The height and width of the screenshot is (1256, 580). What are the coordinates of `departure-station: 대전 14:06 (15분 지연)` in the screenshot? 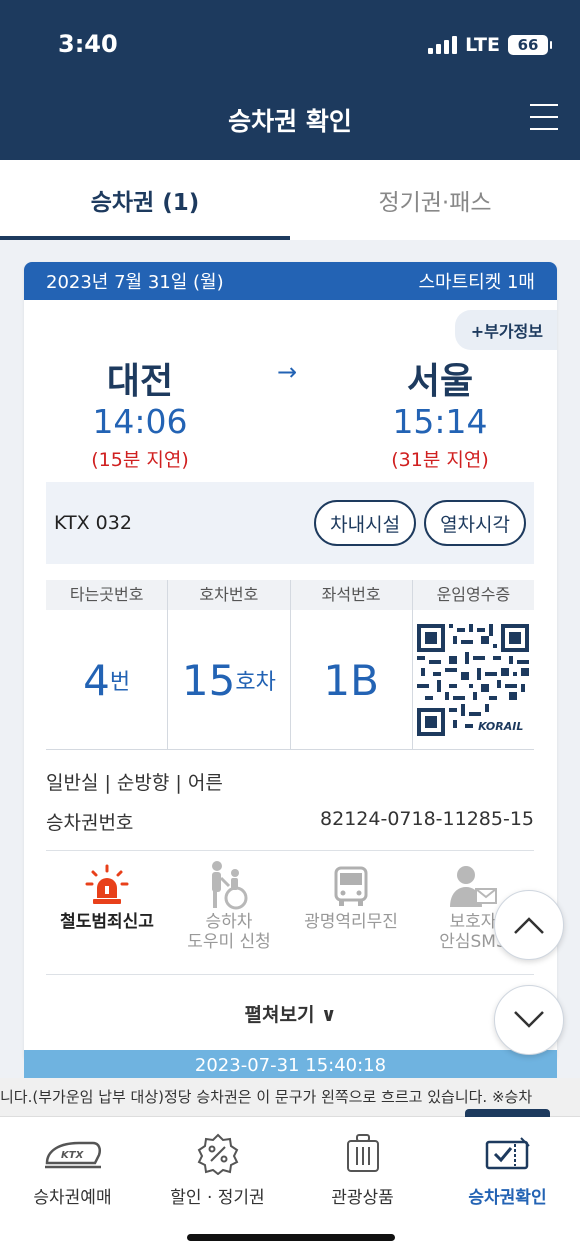 It's located at (140, 412).